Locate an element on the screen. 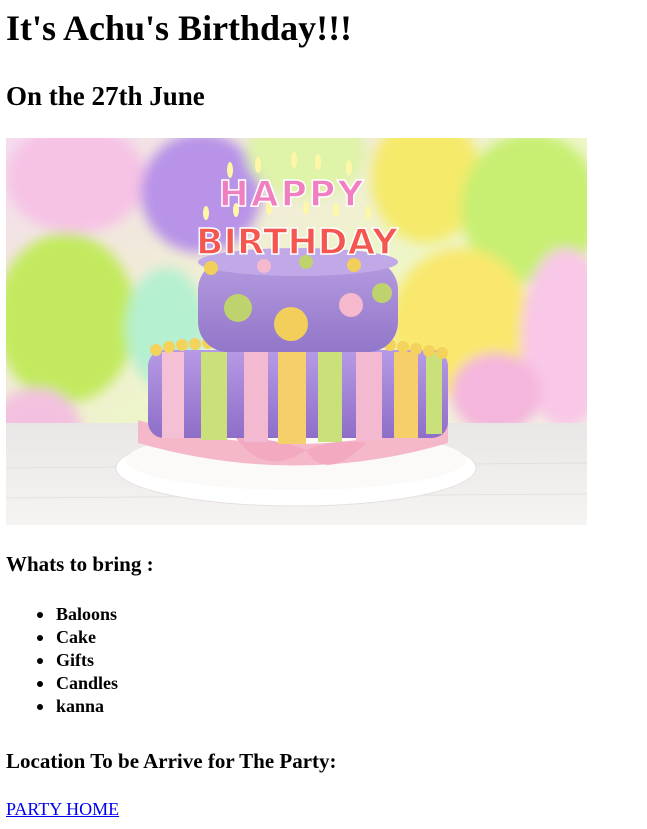  list-item: Baloons is located at coordinates (339, 614).